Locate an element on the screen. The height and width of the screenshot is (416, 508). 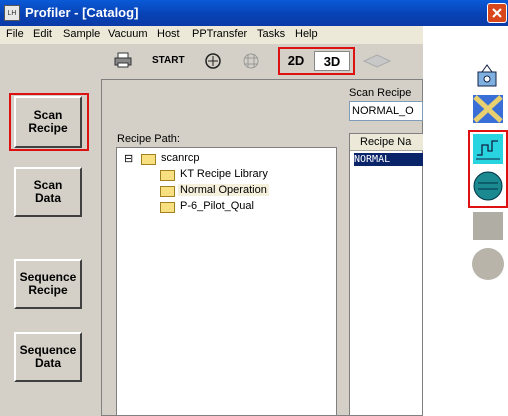
recipe-path-label: Recipe Path: is located at coordinates (148, 139).